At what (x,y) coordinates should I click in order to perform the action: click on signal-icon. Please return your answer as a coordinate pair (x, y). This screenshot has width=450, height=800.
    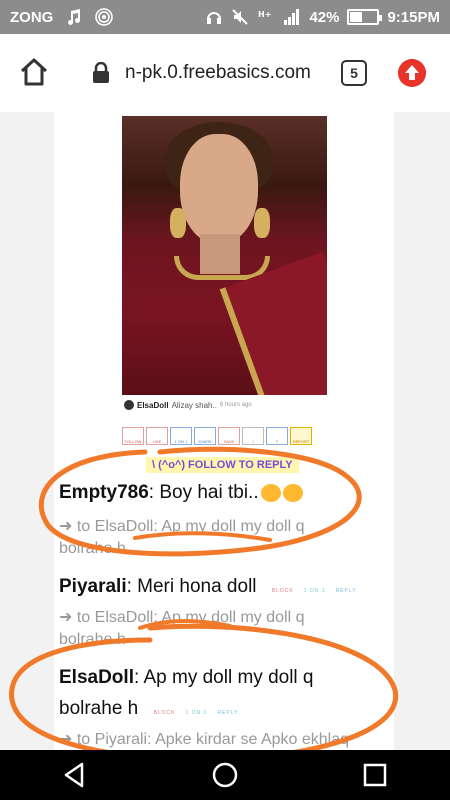
    Looking at the image, I should click on (292, 17).